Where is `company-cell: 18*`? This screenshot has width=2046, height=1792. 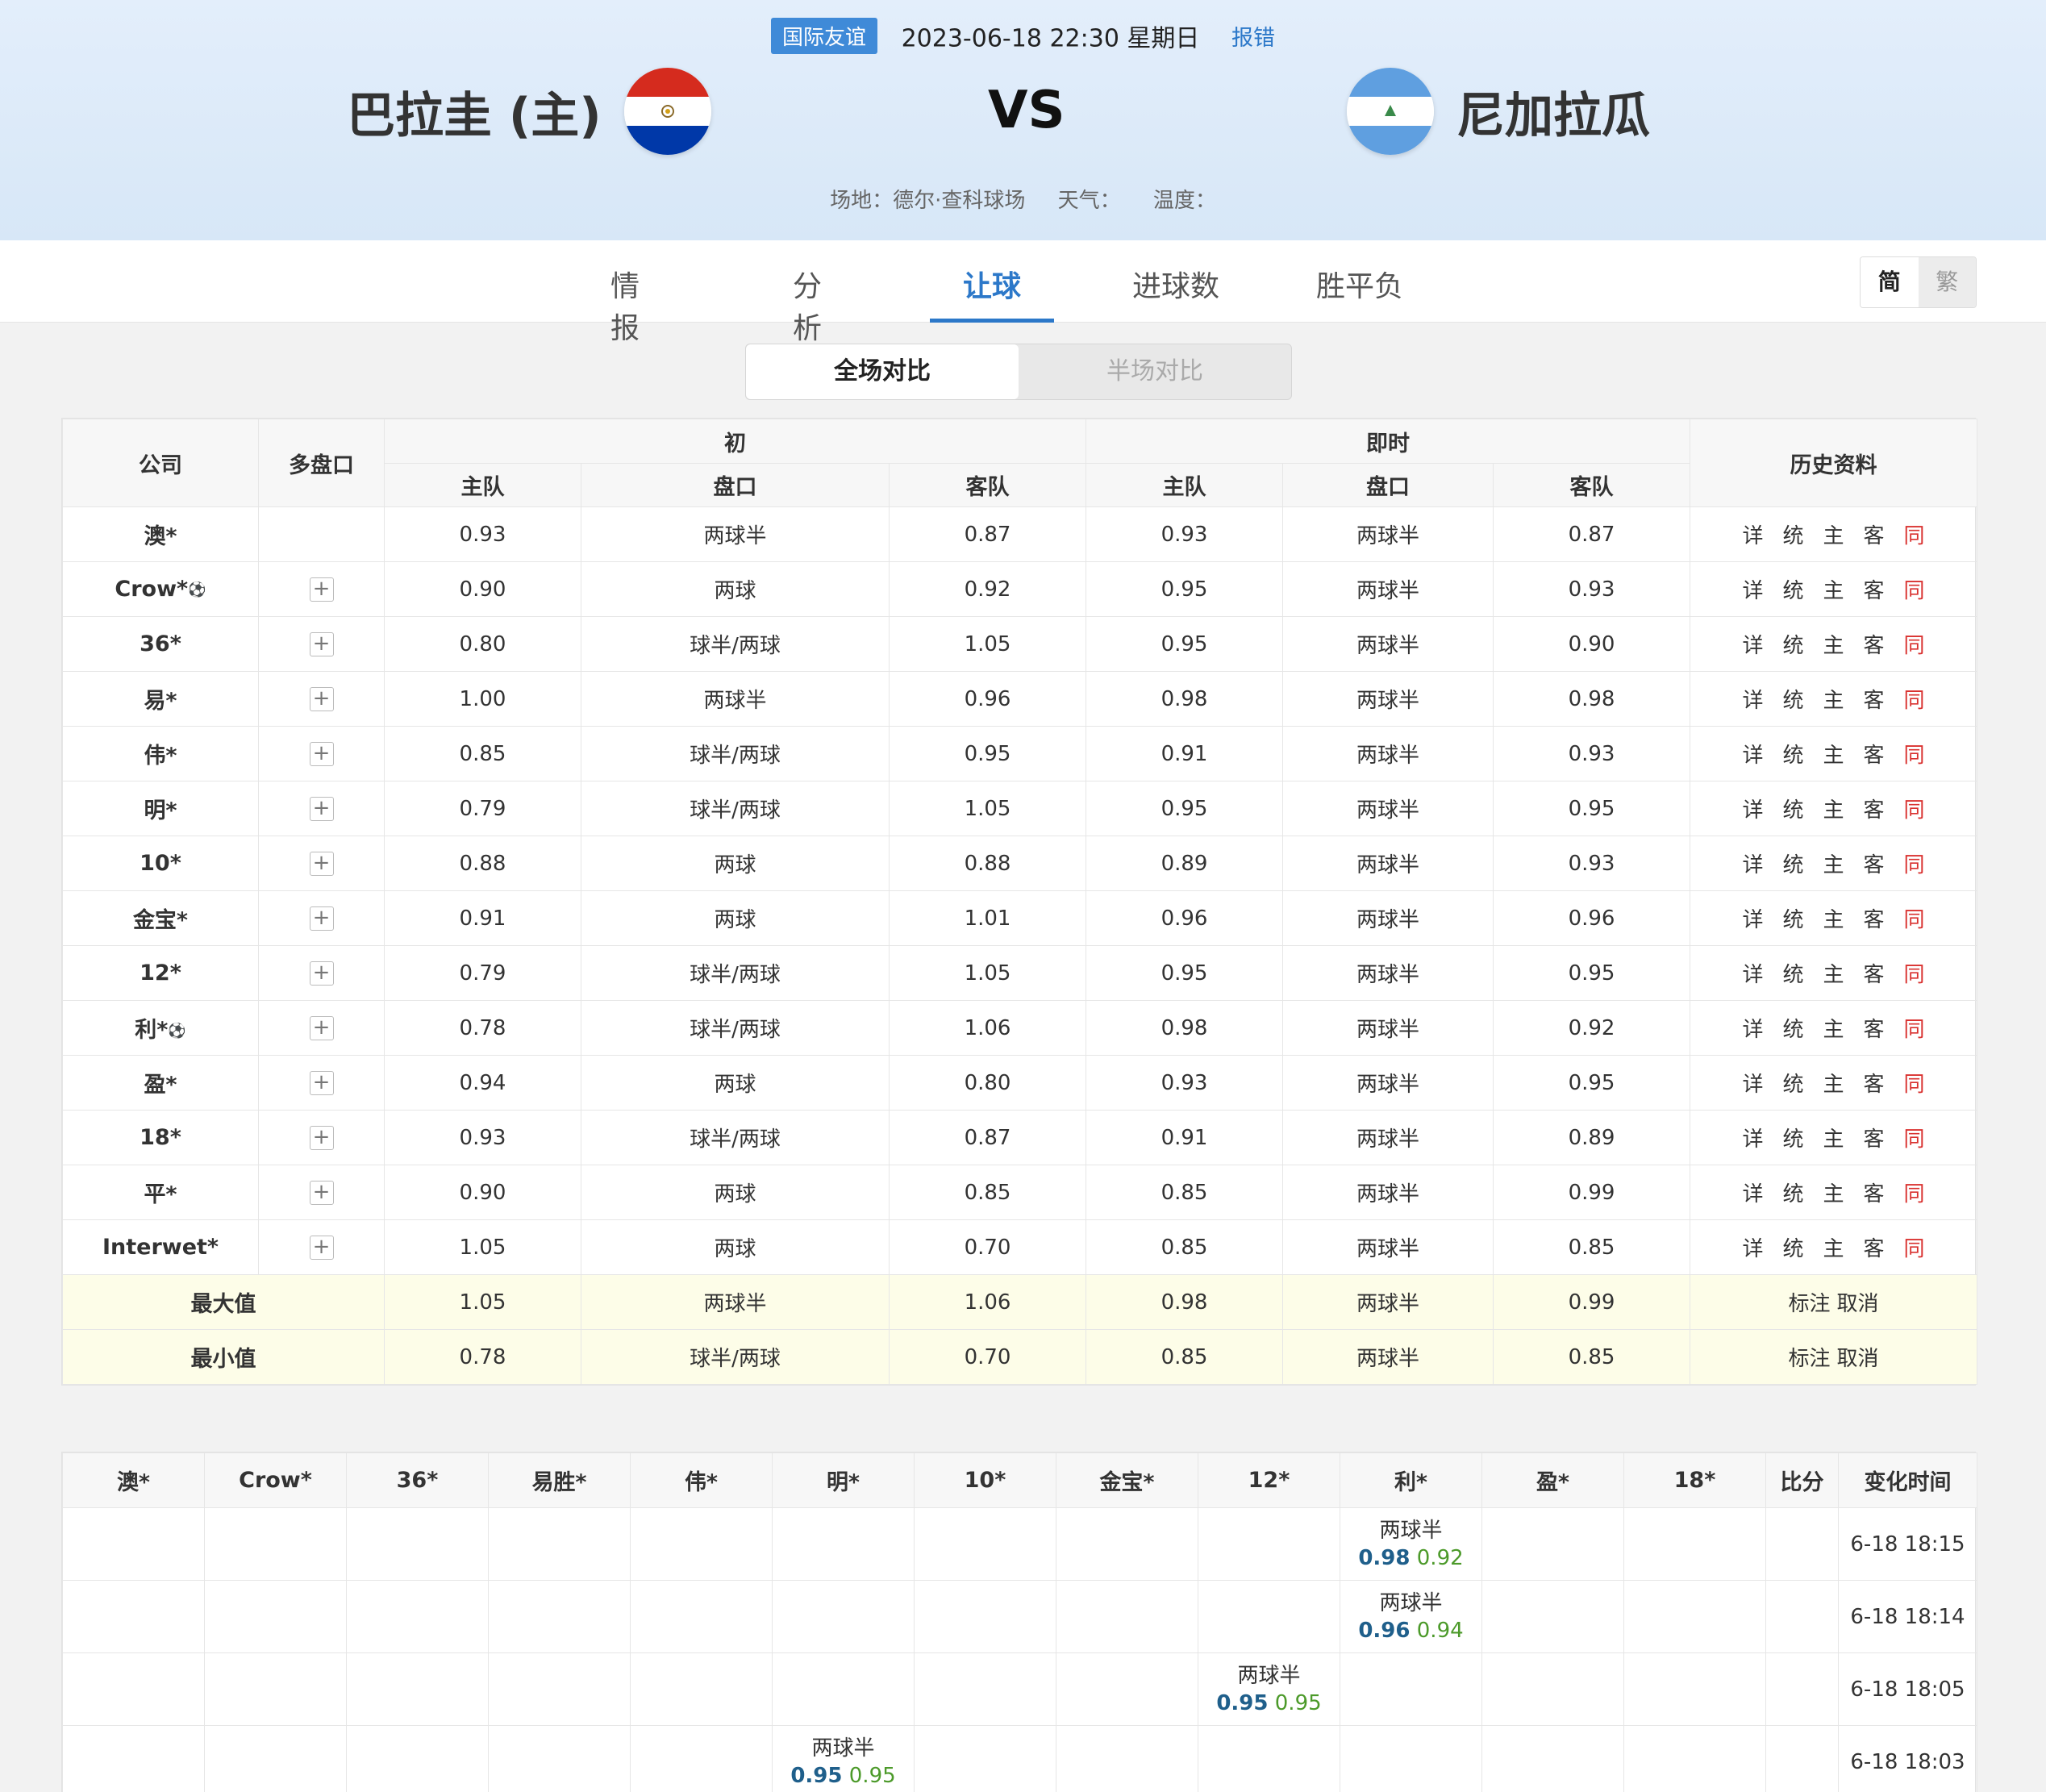
company-cell: 18* is located at coordinates (160, 1137).